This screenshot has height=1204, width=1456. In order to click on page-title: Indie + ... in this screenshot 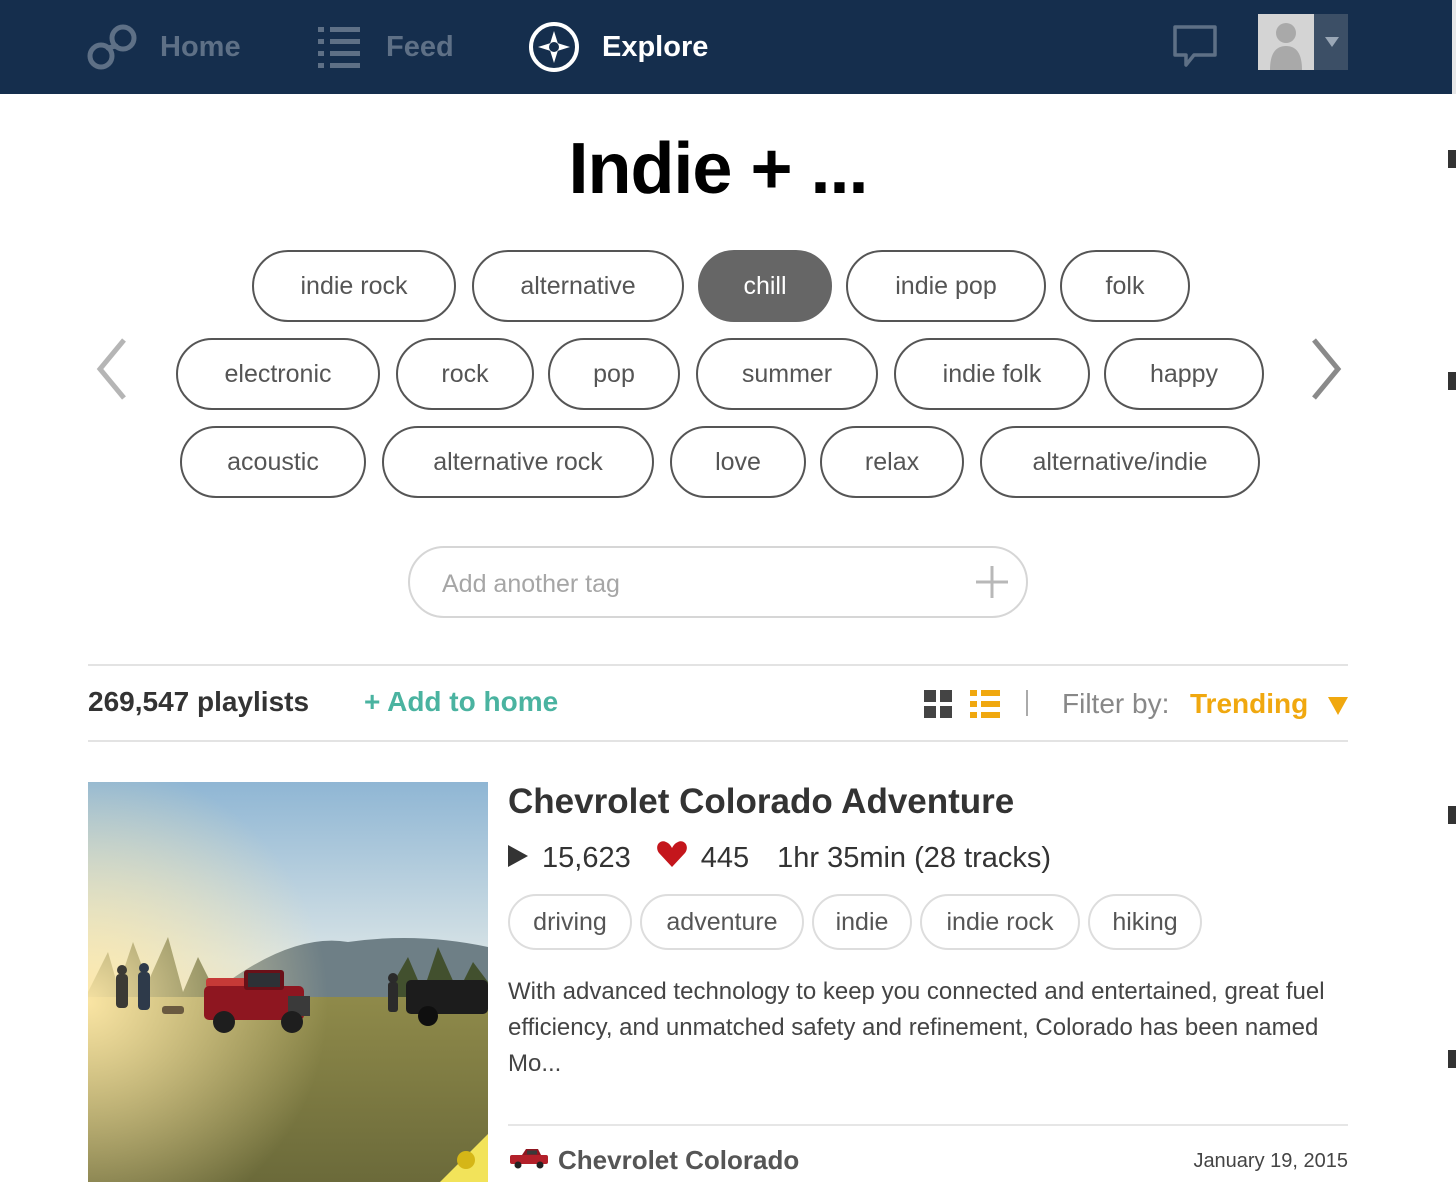, I will do `click(718, 169)`.